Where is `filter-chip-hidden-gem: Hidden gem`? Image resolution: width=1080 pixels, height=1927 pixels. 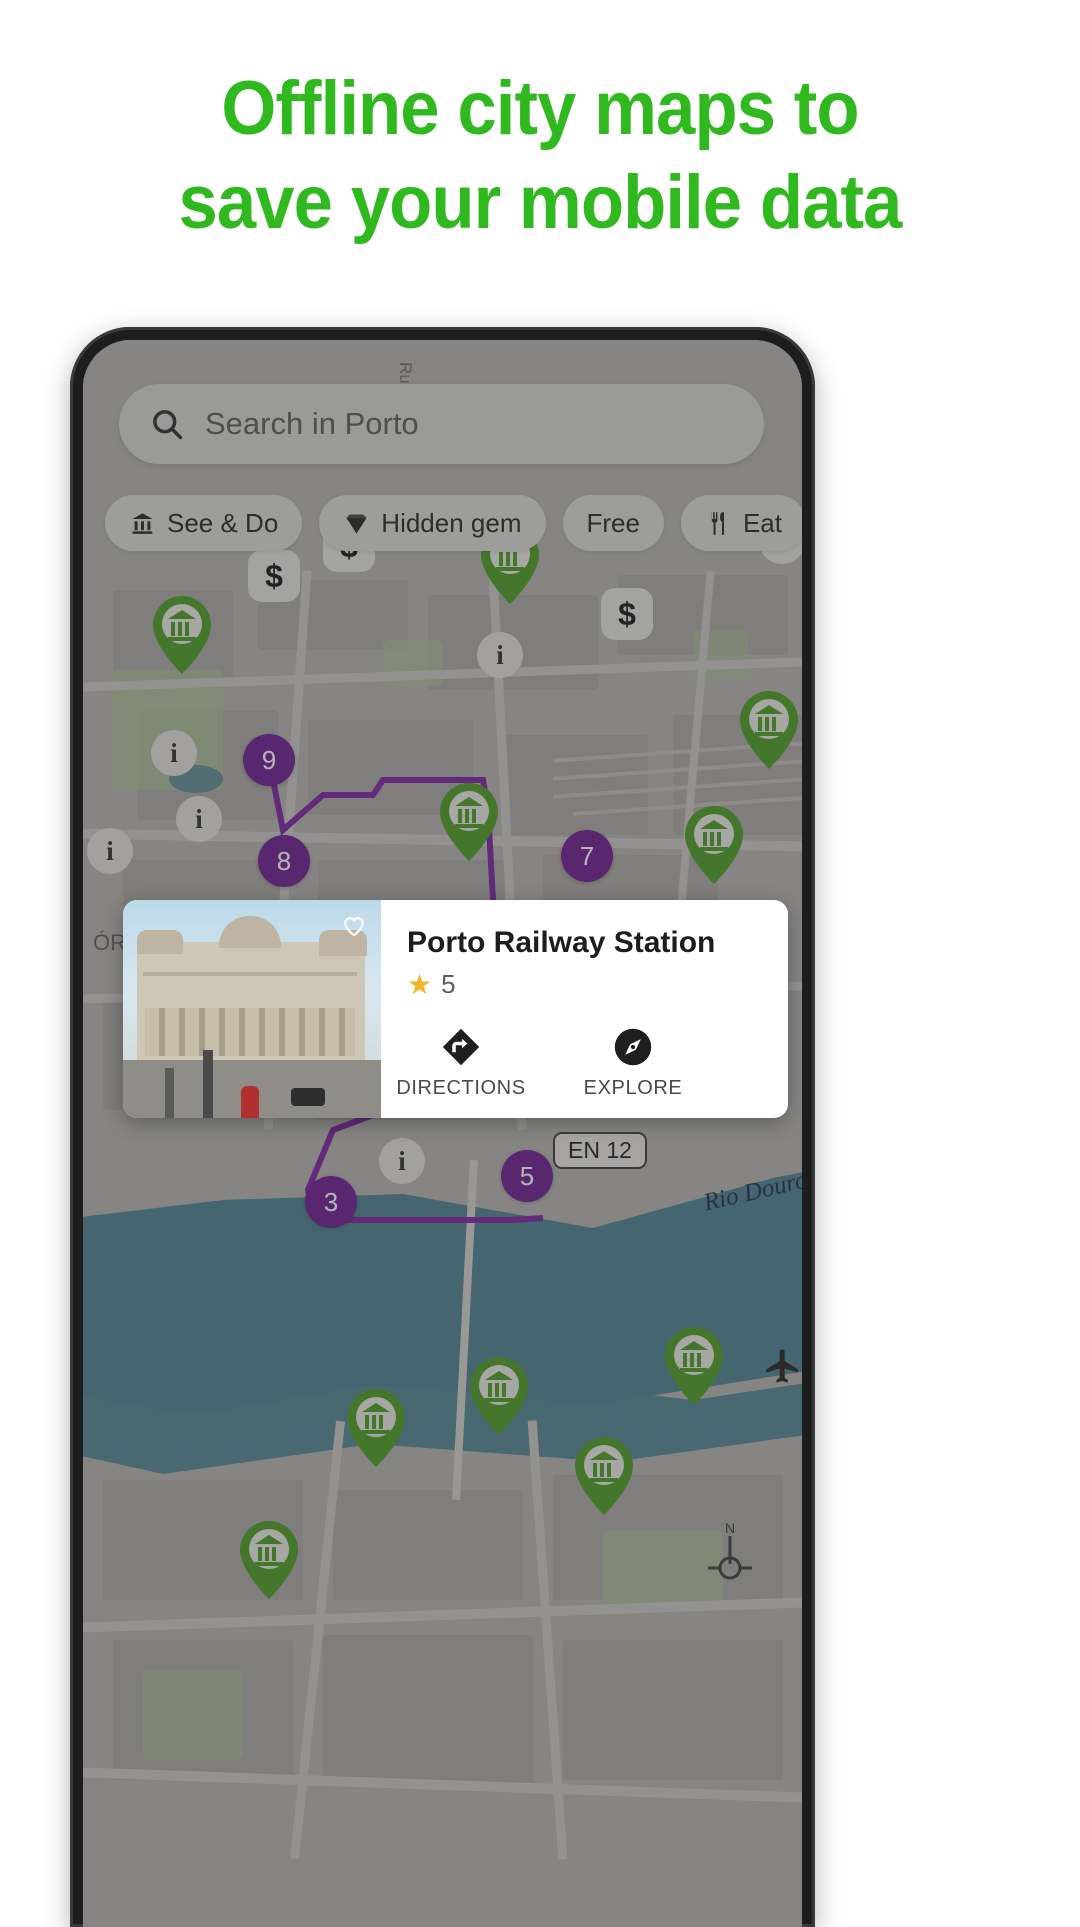 filter-chip-hidden-gem: Hidden gem is located at coordinates (432, 523).